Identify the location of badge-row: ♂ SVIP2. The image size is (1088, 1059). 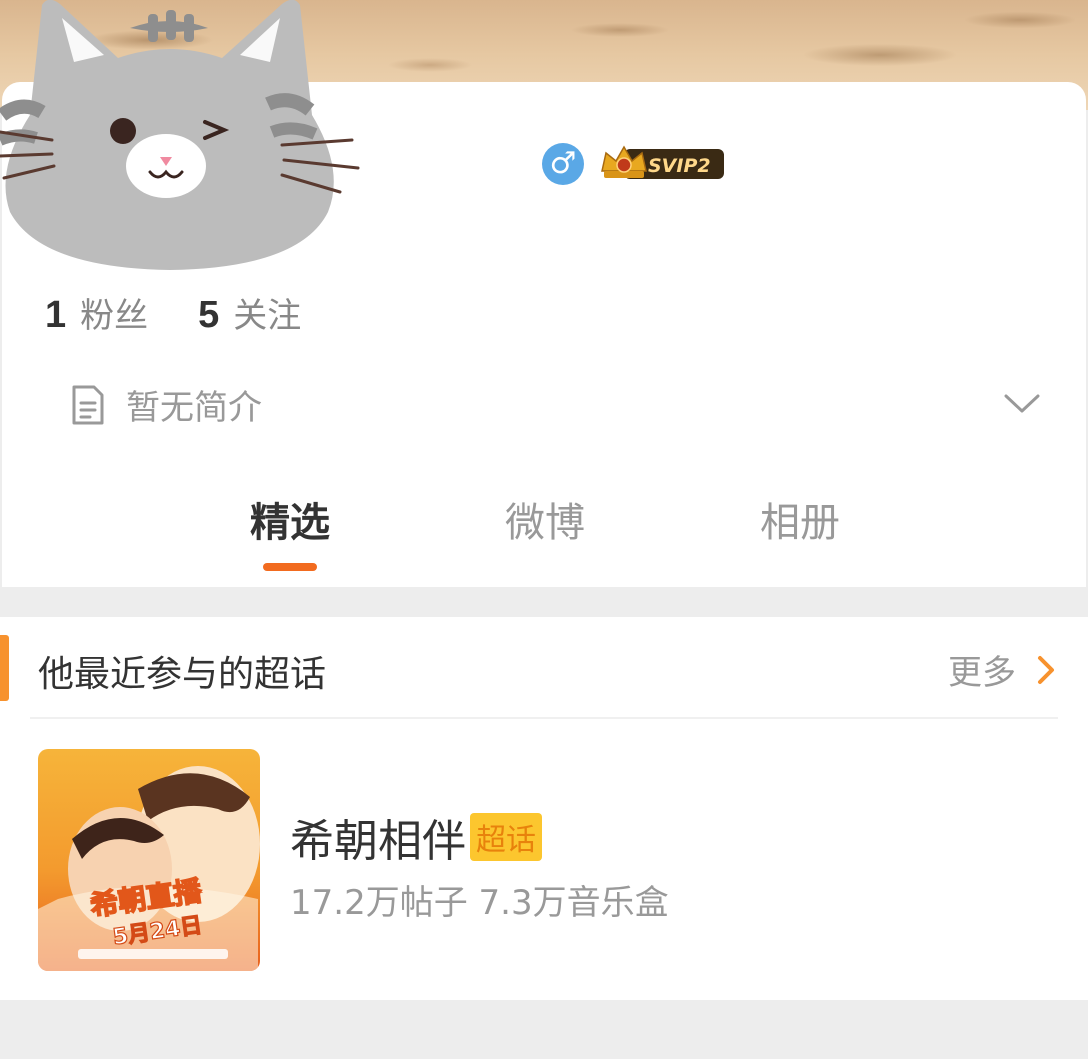
(635, 164).